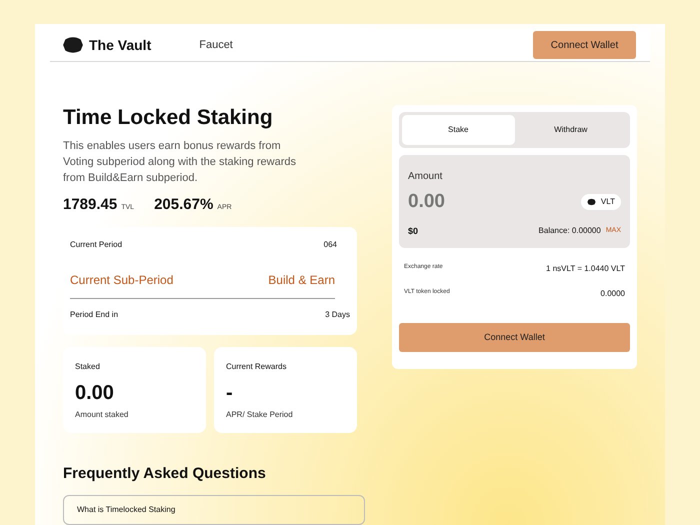  What do you see at coordinates (90, 205) in the screenshot?
I see `stat-value: 1789.45` at bounding box center [90, 205].